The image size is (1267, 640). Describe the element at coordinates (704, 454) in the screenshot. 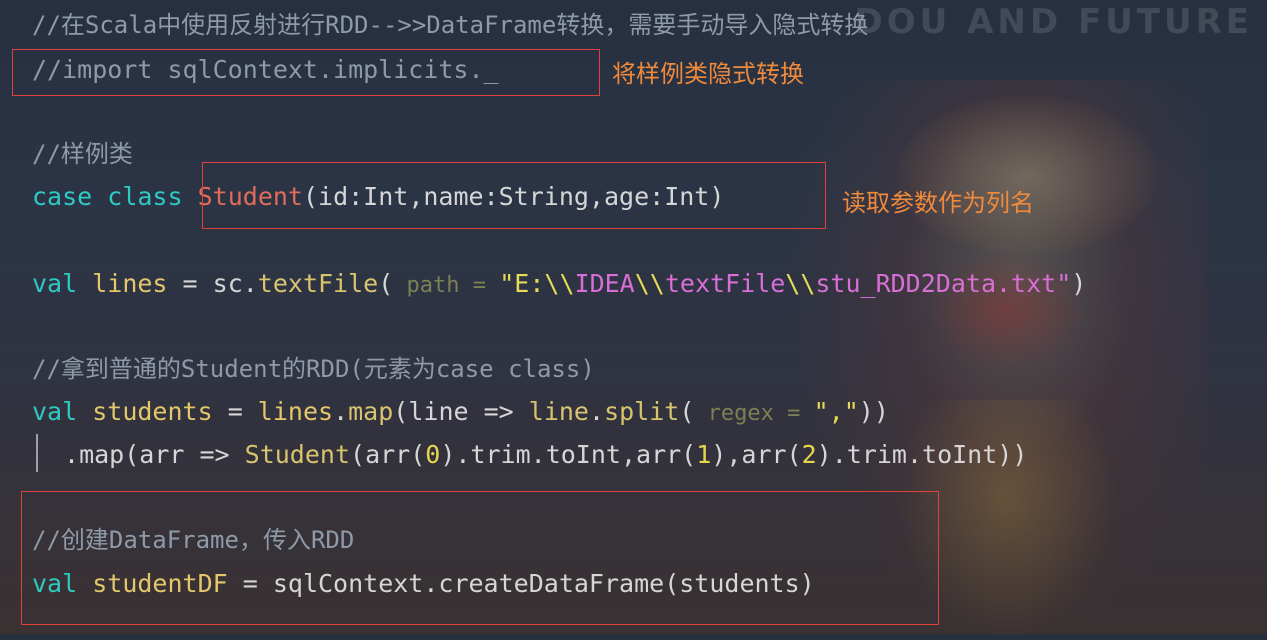

I see `number-1: 1` at that location.